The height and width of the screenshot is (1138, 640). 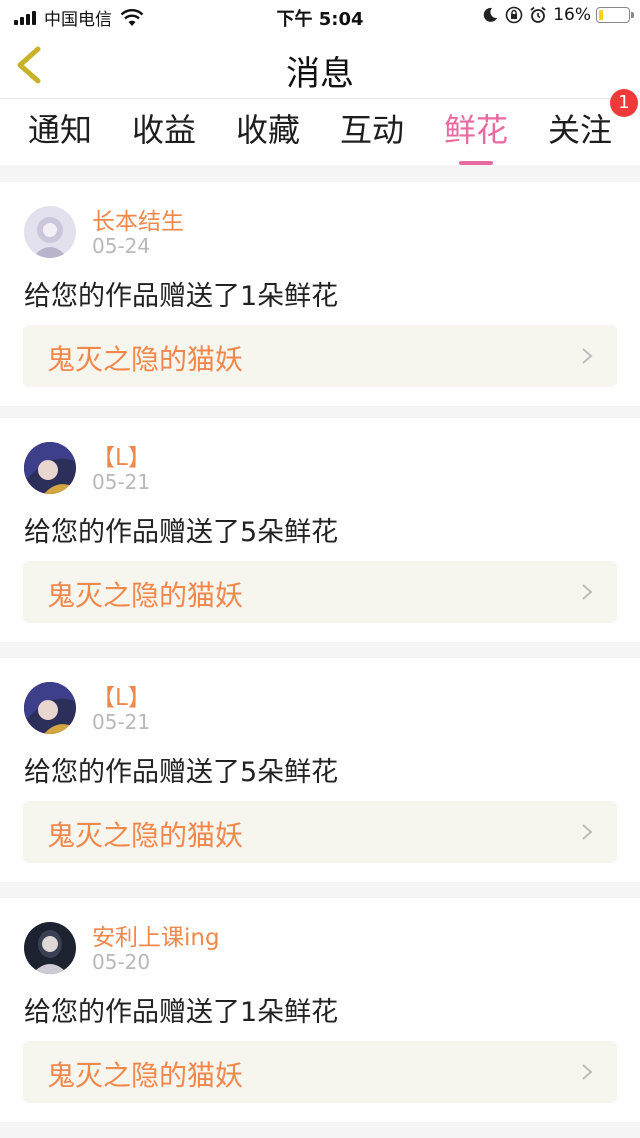 I want to click on battery-icon, so click(x=615, y=15).